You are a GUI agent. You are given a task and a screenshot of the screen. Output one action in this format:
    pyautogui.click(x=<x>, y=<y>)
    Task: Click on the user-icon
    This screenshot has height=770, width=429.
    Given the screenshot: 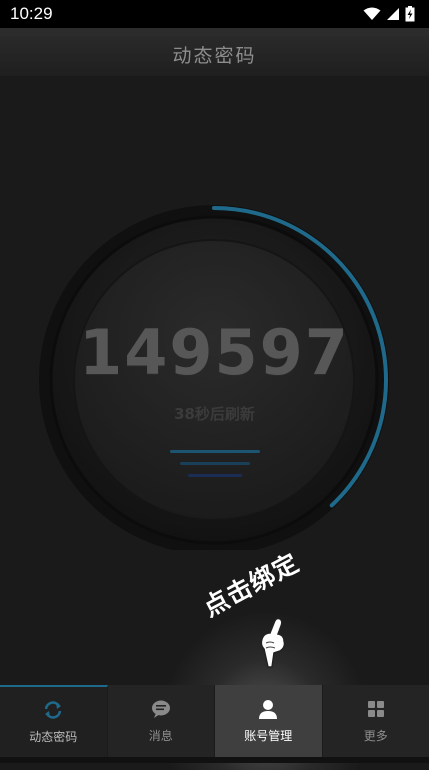 What is the action you would take?
    pyautogui.click(x=268, y=709)
    